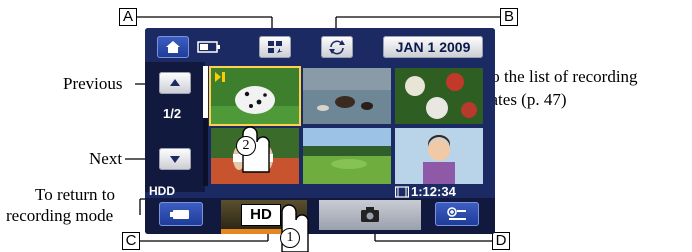 The width and height of the screenshot is (692, 252). Describe the element at coordinates (402, 192) in the screenshot. I see `film-icon` at that location.